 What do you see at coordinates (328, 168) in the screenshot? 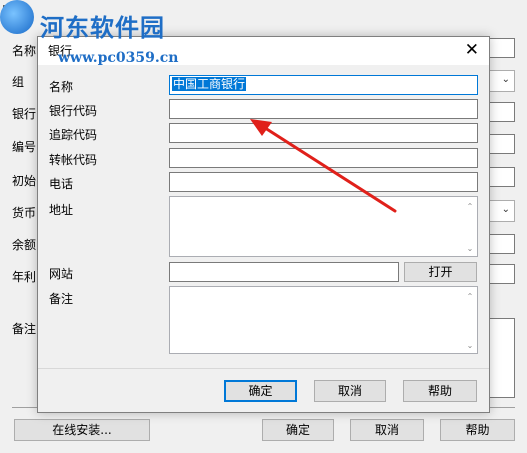
I see `arrow-shaft` at bounding box center [328, 168].